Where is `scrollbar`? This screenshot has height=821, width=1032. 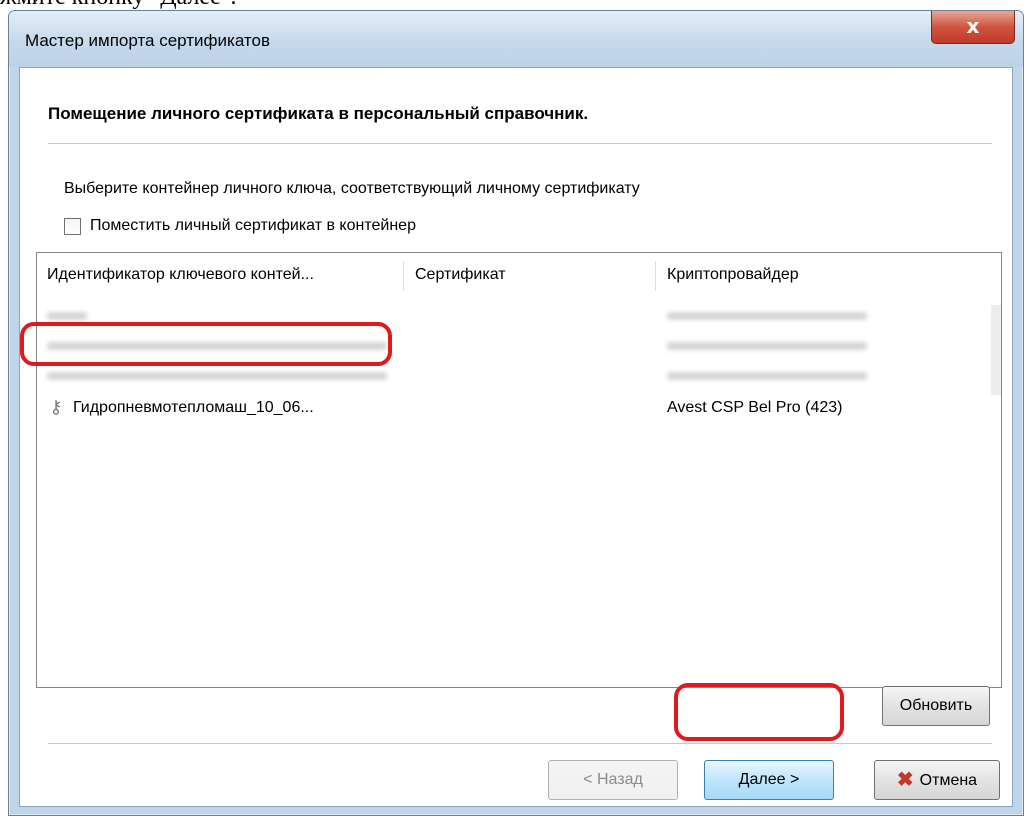
scrollbar is located at coordinates (996, 350).